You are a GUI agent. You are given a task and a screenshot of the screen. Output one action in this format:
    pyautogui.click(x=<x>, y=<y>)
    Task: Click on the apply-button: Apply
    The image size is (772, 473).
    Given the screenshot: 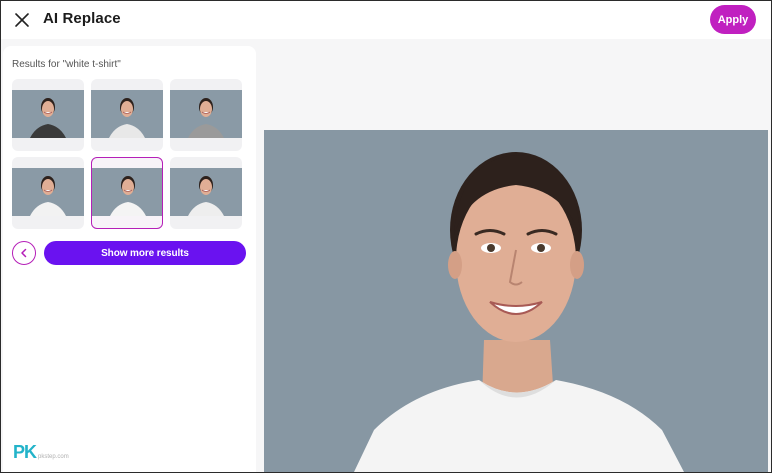 What is the action you would take?
    pyautogui.click(x=733, y=19)
    